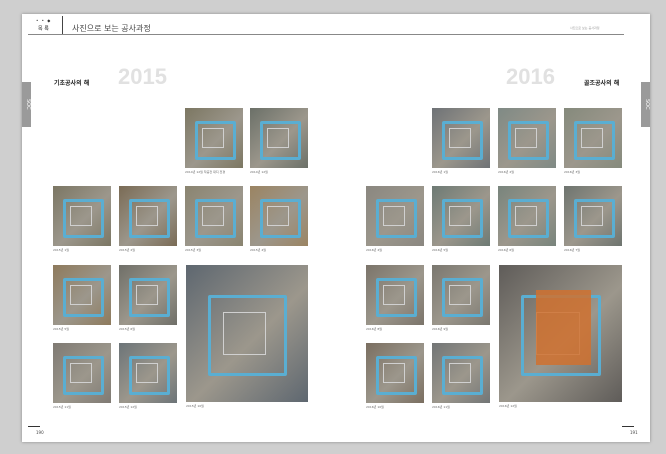  What do you see at coordinates (530, 76) in the screenshot?
I see `year-2016: 2016` at bounding box center [530, 76].